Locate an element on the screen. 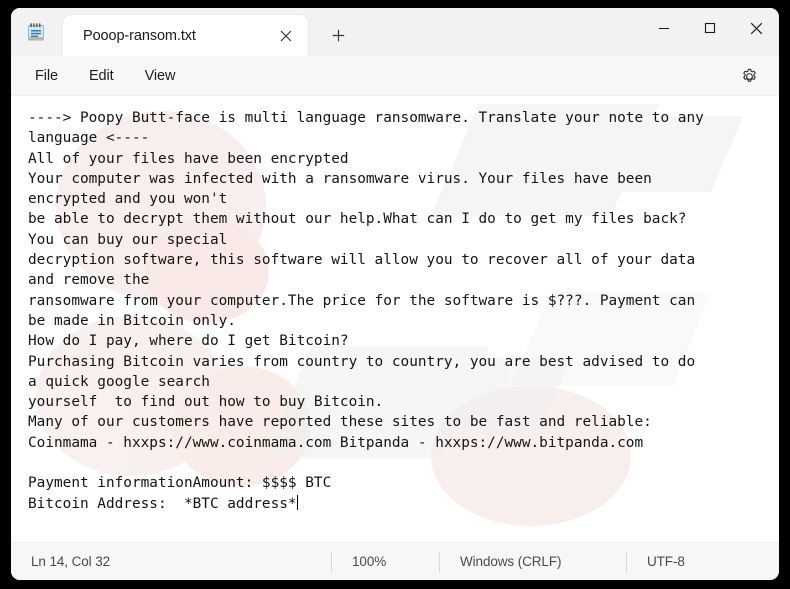  title-bar: Pooop-ransom.txt is located at coordinates (395, 32).